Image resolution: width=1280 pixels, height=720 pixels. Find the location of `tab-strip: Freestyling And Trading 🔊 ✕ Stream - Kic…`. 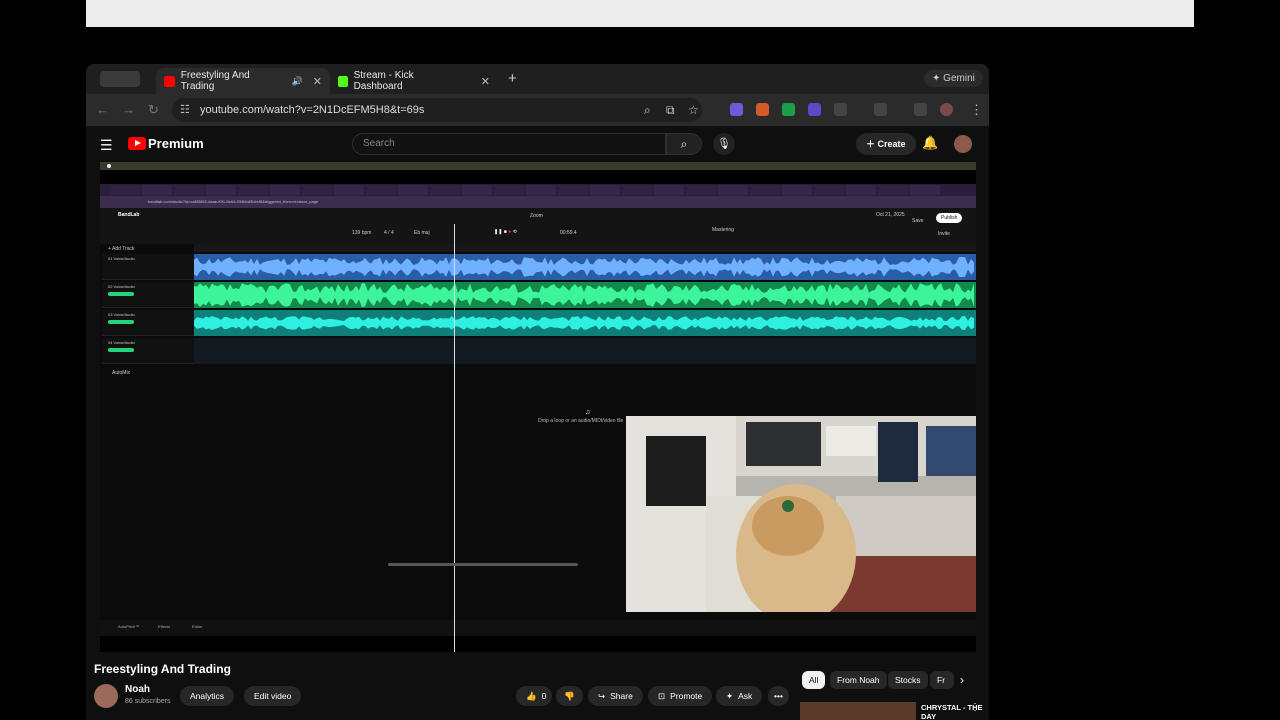

tab-strip: Freestyling And Trading 🔊 ✕ Stream - Kic… is located at coordinates (537, 79).